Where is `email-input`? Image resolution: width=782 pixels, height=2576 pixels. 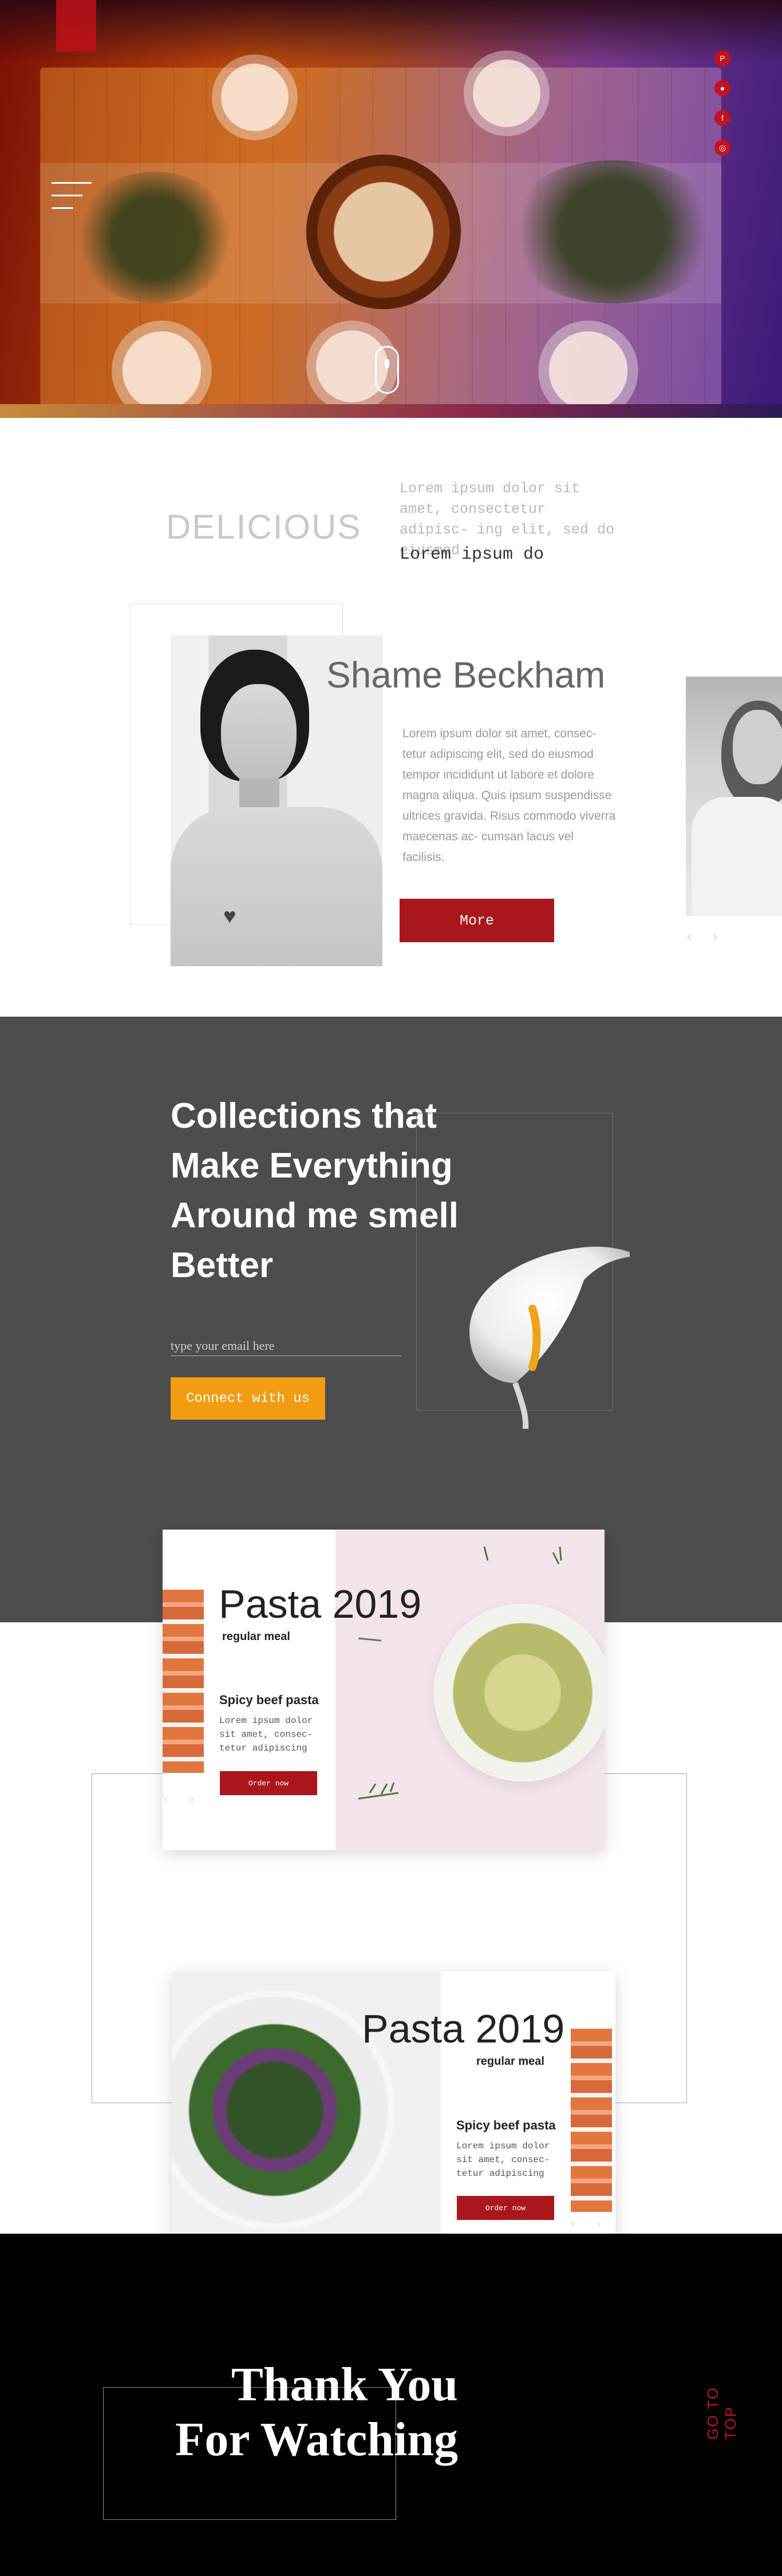
email-input is located at coordinates (286, 1346).